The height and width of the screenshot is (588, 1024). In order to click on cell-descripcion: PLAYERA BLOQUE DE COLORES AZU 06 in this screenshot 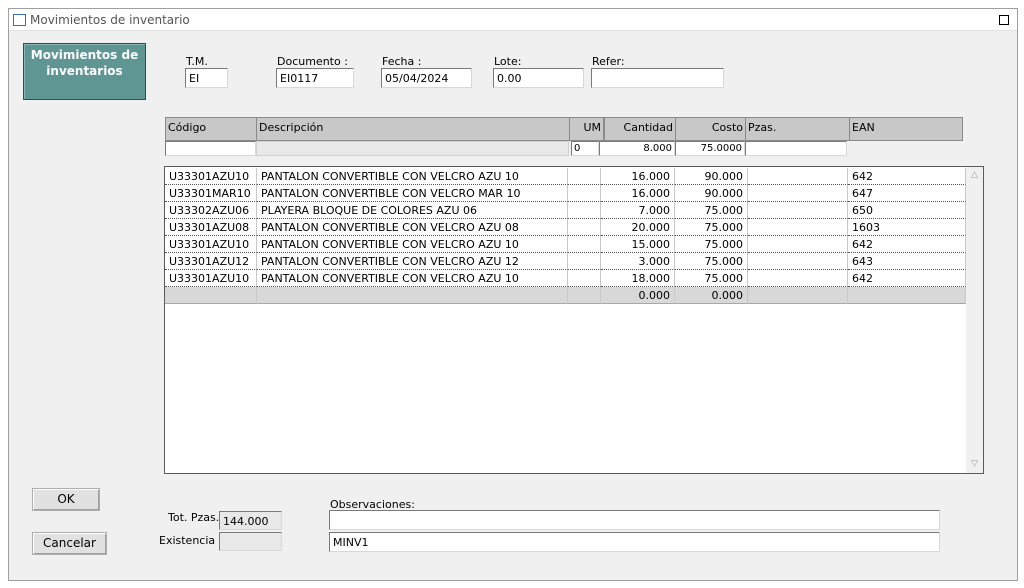, I will do `click(412, 210)`.